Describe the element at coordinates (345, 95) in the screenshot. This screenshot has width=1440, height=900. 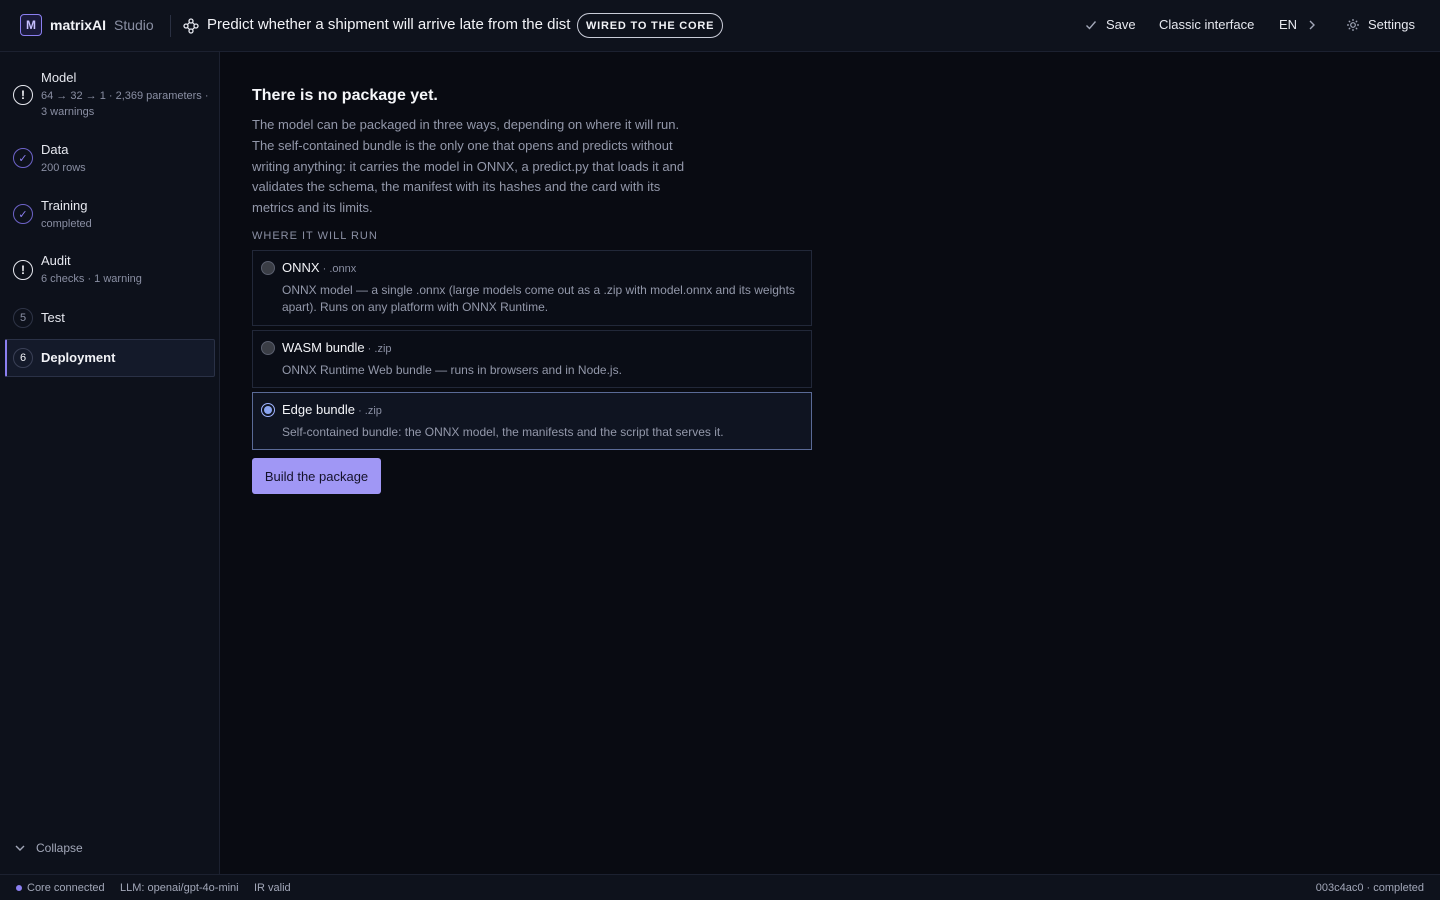
I see `page-title: There is no package yet.` at that location.